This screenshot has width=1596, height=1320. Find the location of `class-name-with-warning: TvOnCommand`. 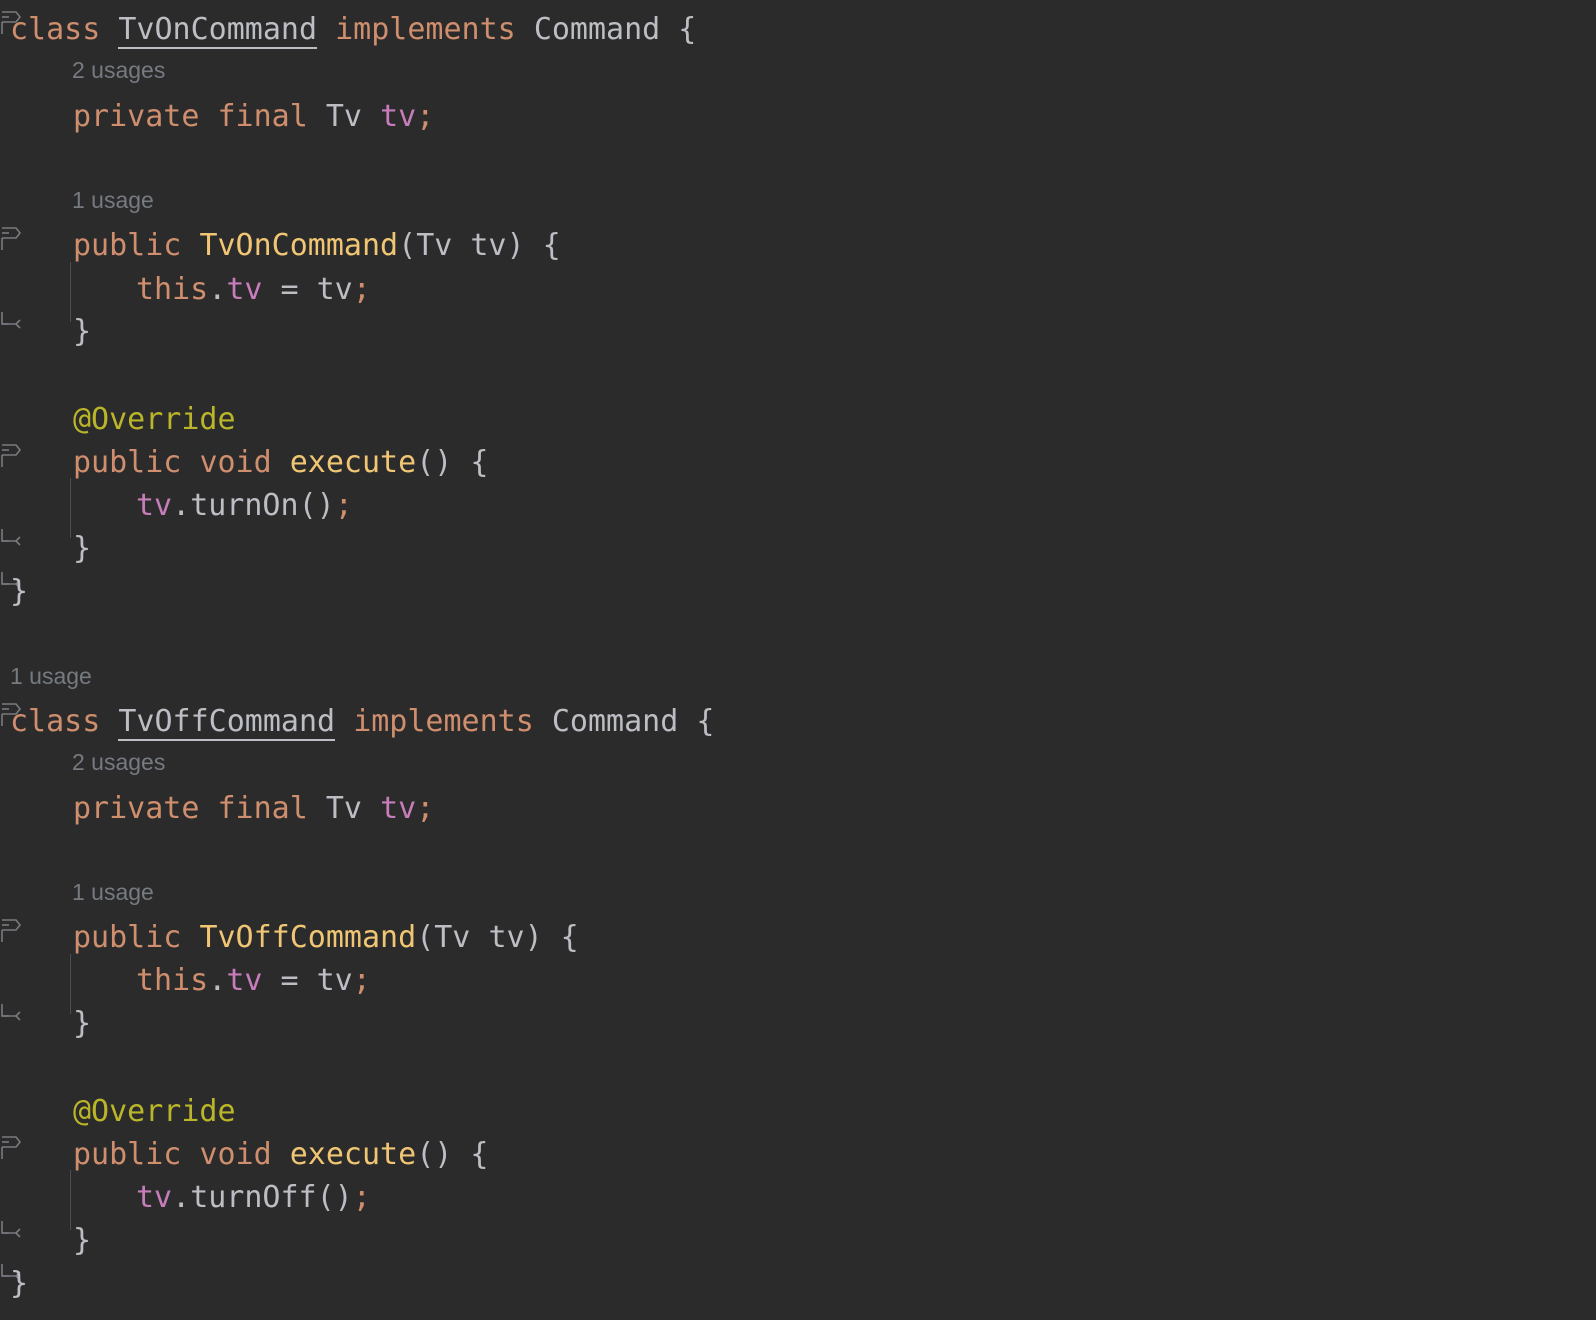

class-name-with-warning: TvOnCommand is located at coordinates (218, 30).